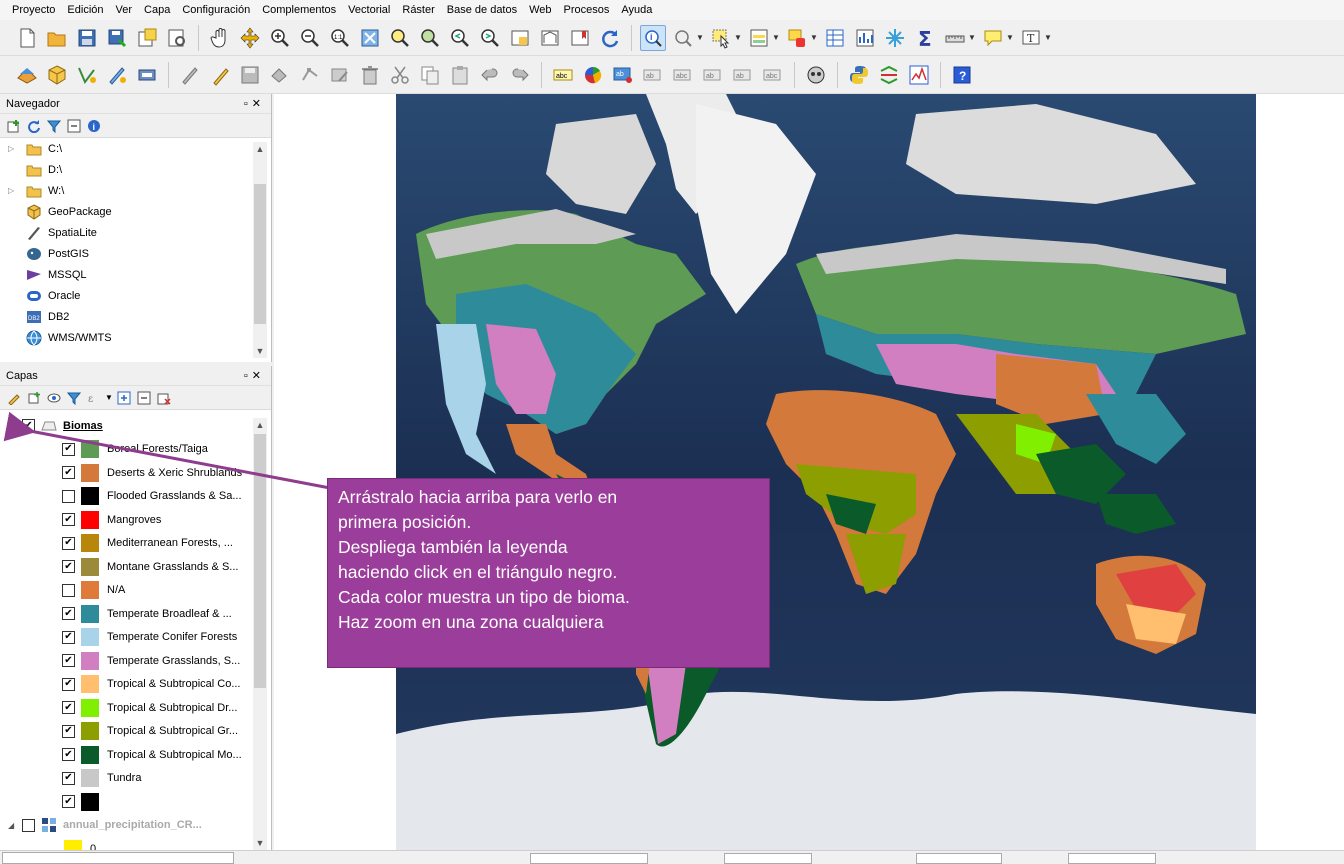 This screenshot has height=864, width=1344. I want to click on zoom-next-icon, so click(490, 38).